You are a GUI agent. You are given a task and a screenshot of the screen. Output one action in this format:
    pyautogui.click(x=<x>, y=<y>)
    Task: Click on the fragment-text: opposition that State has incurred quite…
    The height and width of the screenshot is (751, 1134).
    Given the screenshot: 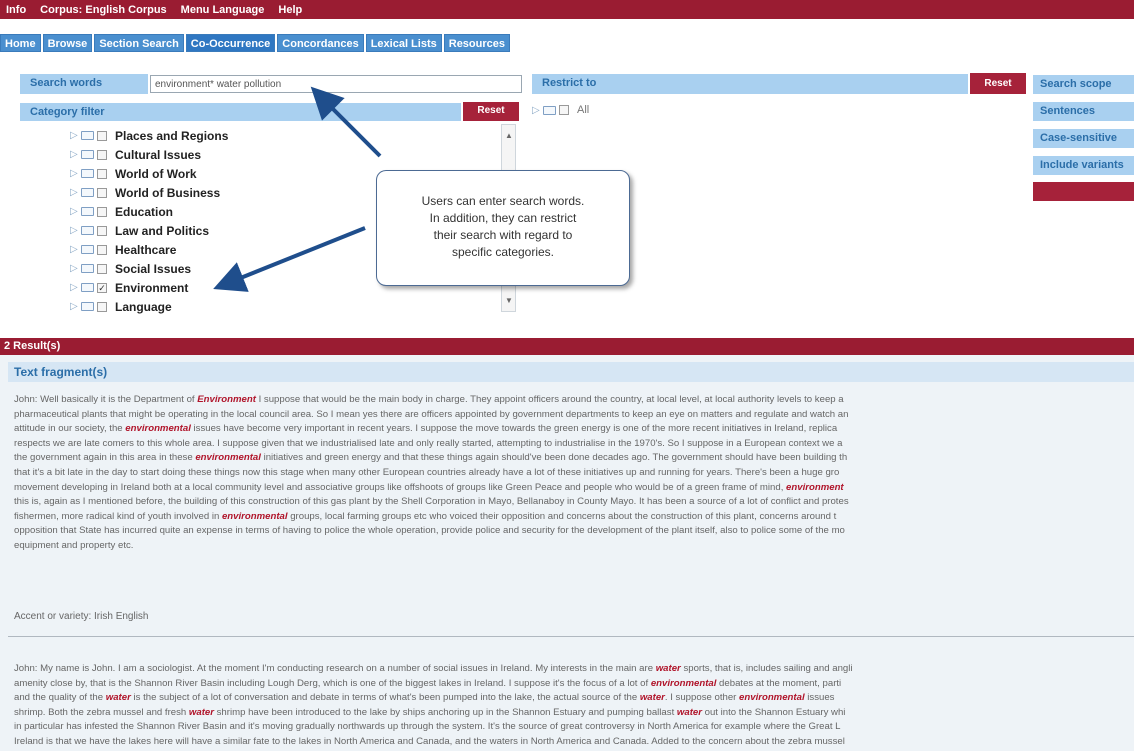 What is the action you would take?
    pyautogui.click(x=429, y=531)
    